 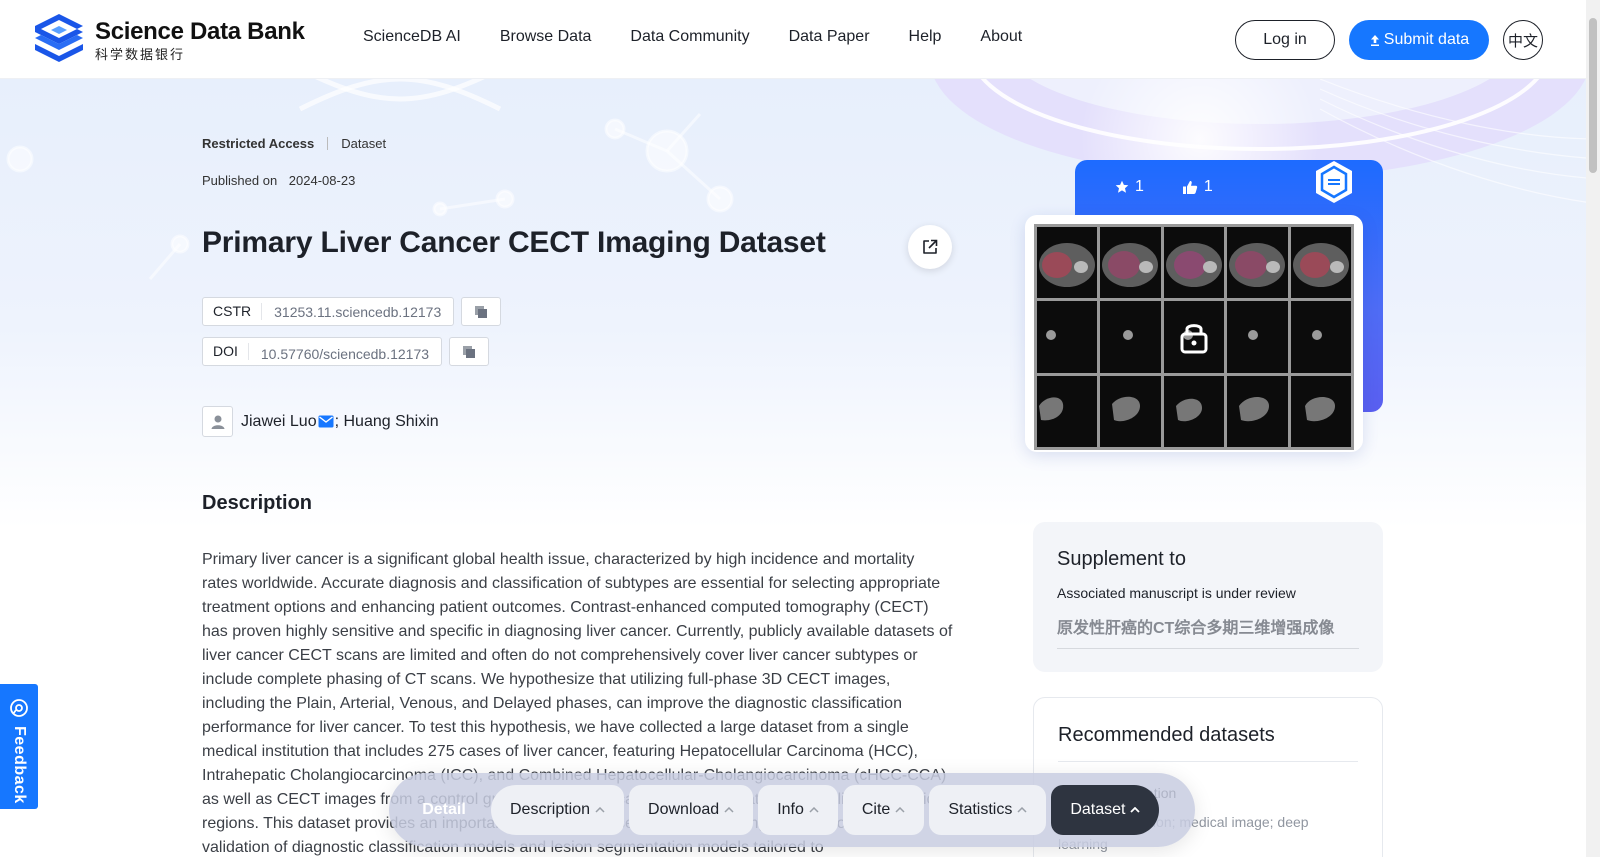 I want to click on external-link-icon, so click(x=930, y=246).